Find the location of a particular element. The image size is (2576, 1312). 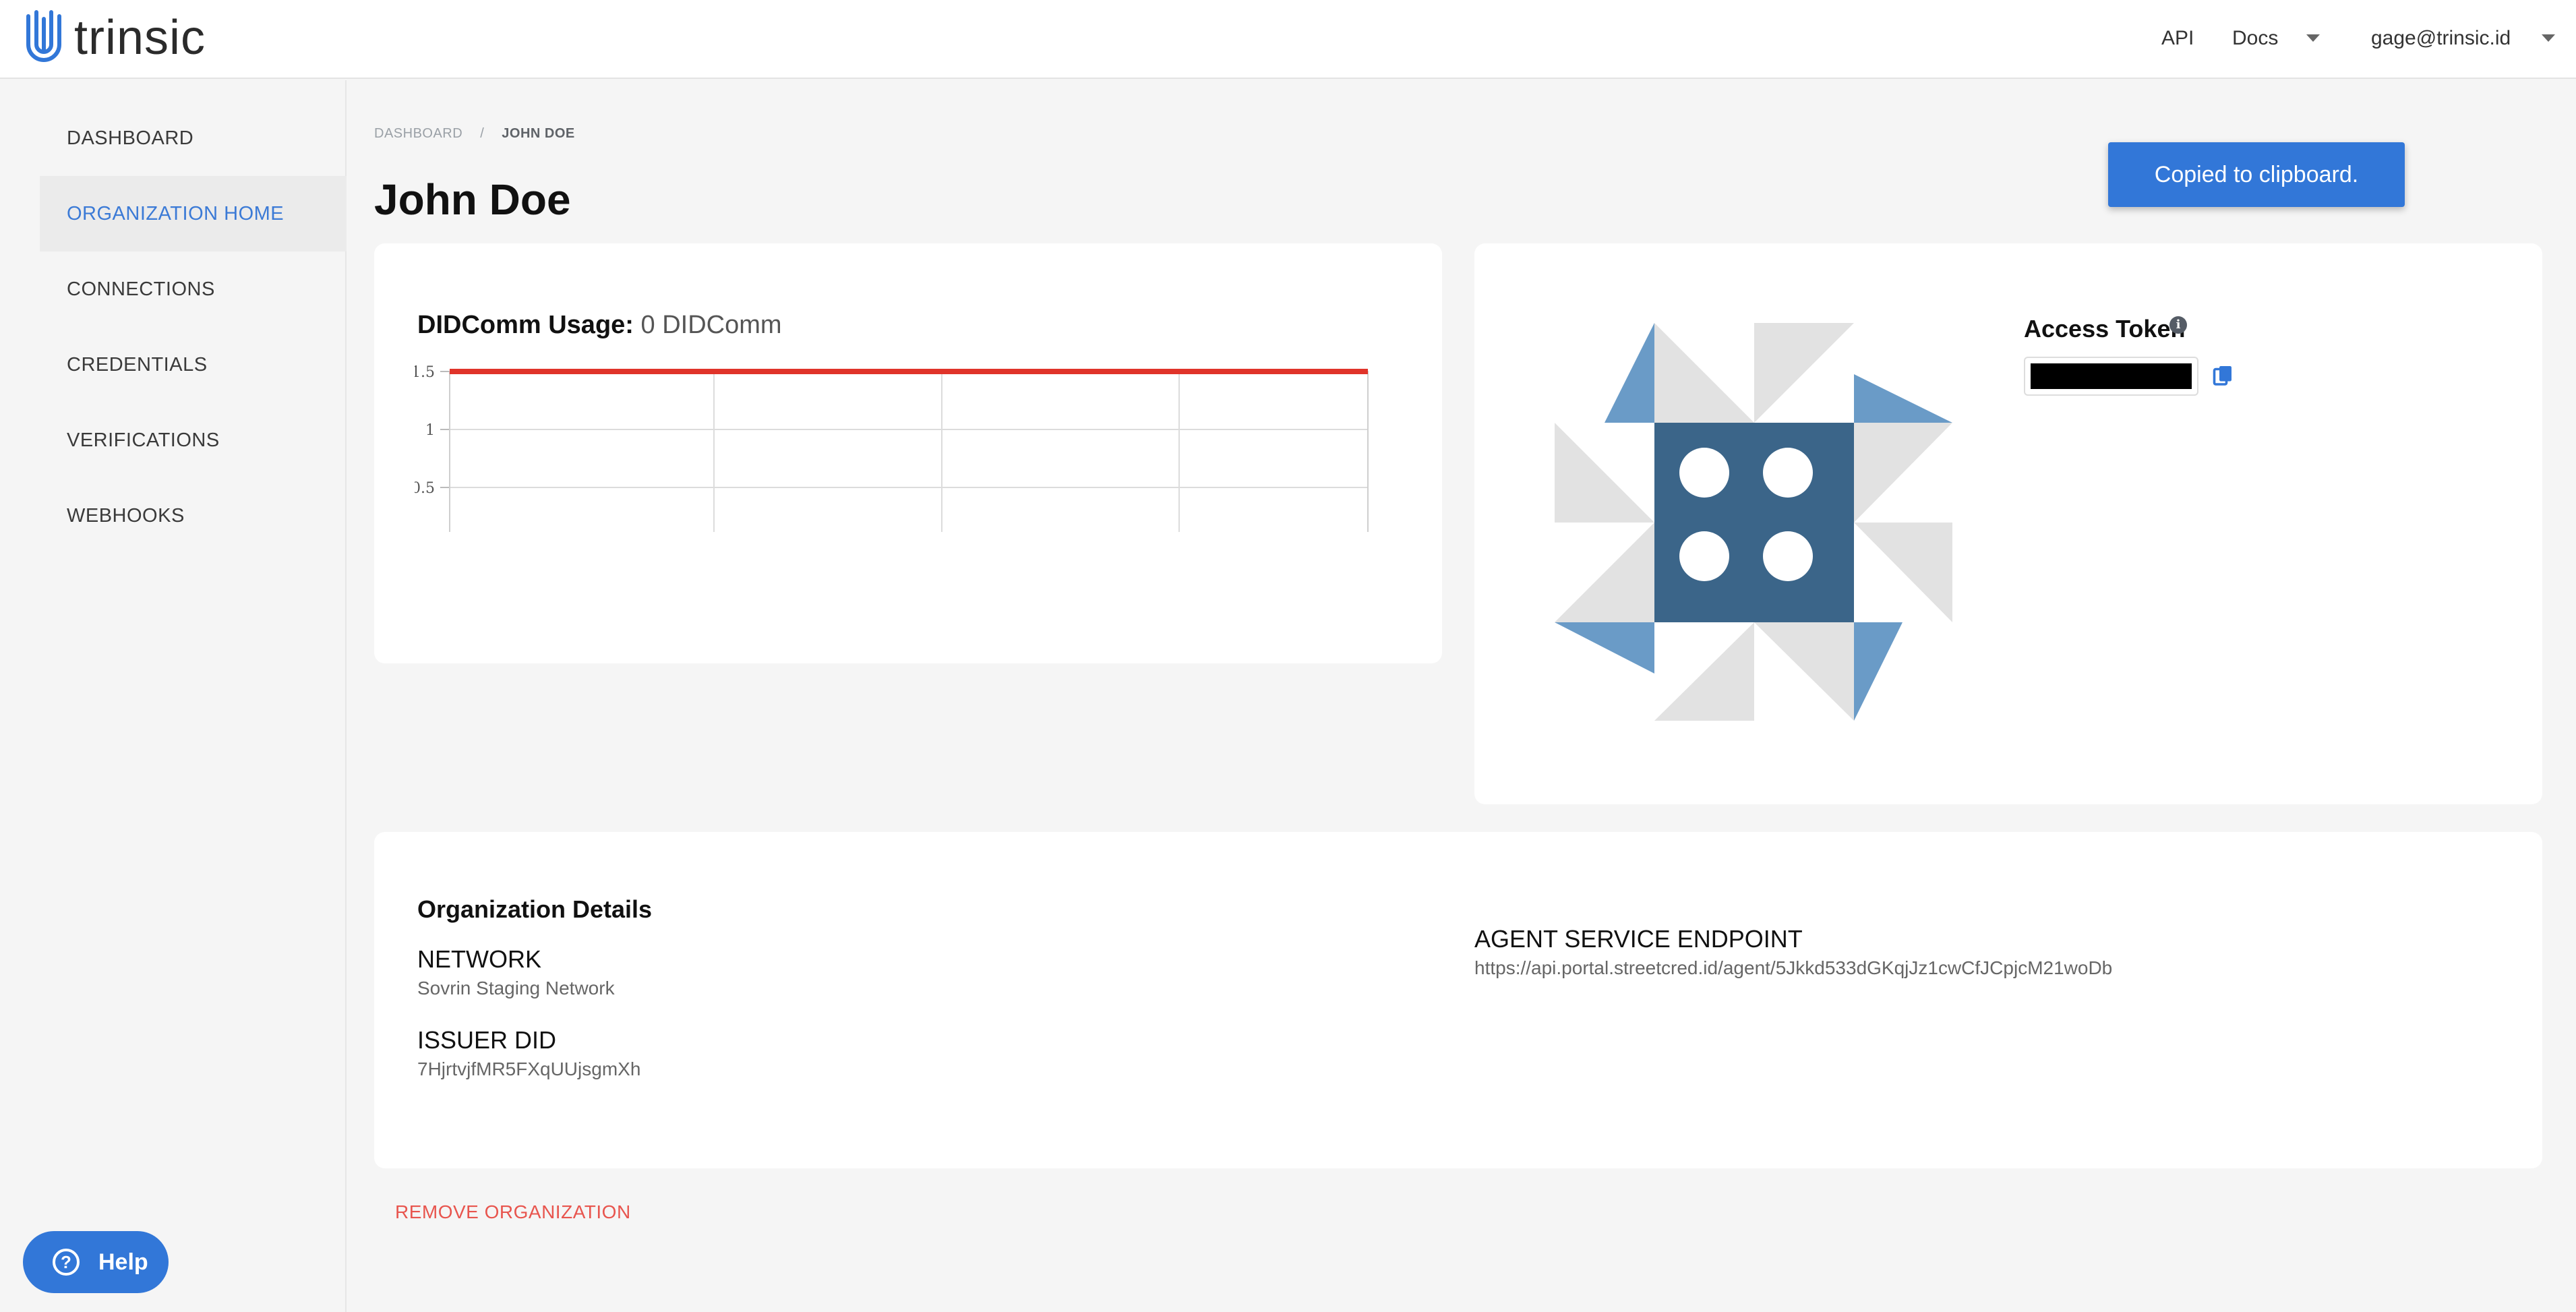

sidebar-item-dashboard: DASHBOARD is located at coordinates (194, 138).